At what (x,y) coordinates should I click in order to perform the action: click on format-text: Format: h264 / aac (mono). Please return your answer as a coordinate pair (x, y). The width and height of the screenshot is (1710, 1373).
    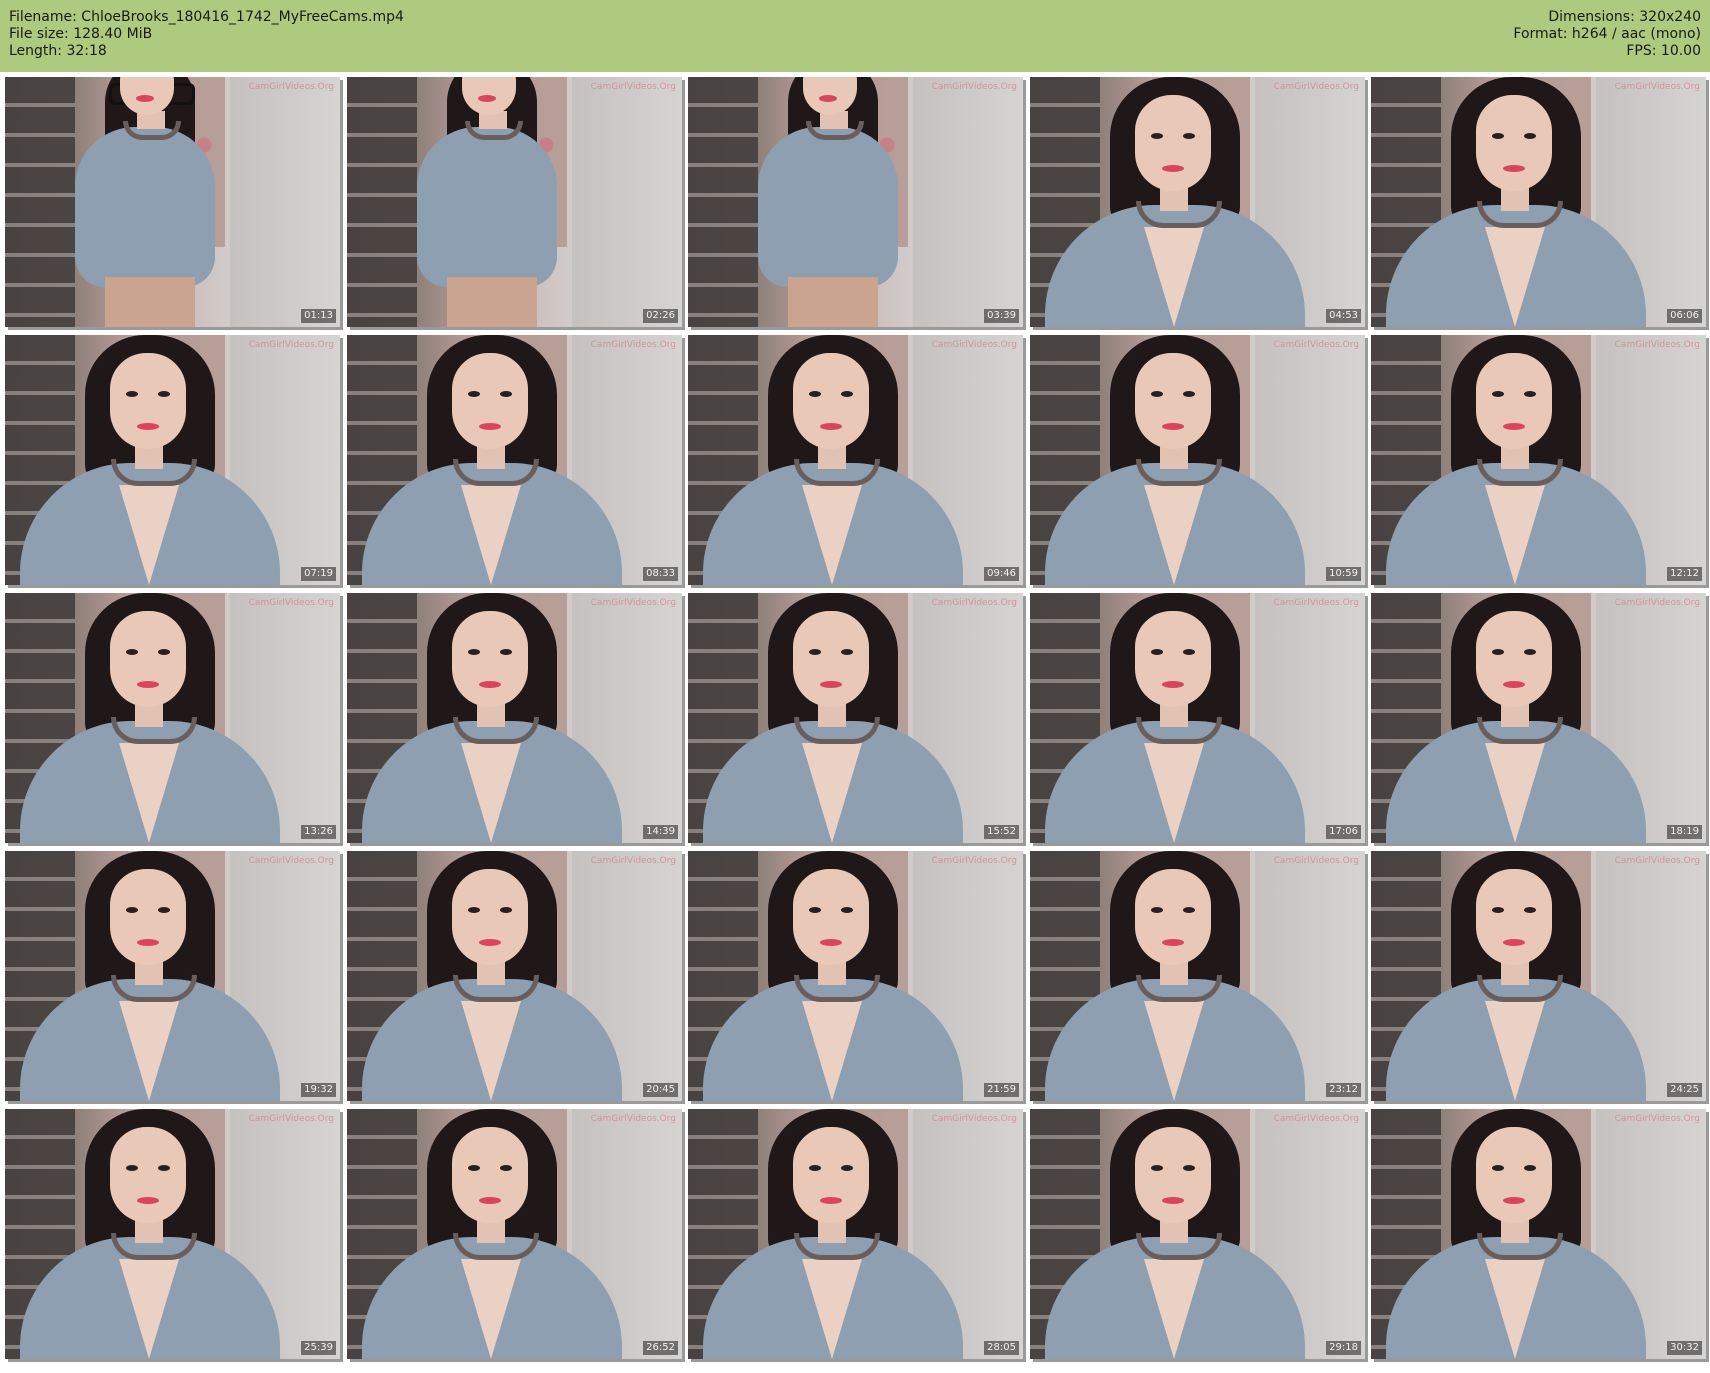
    Looking at the image, I should click on (1607, 34).